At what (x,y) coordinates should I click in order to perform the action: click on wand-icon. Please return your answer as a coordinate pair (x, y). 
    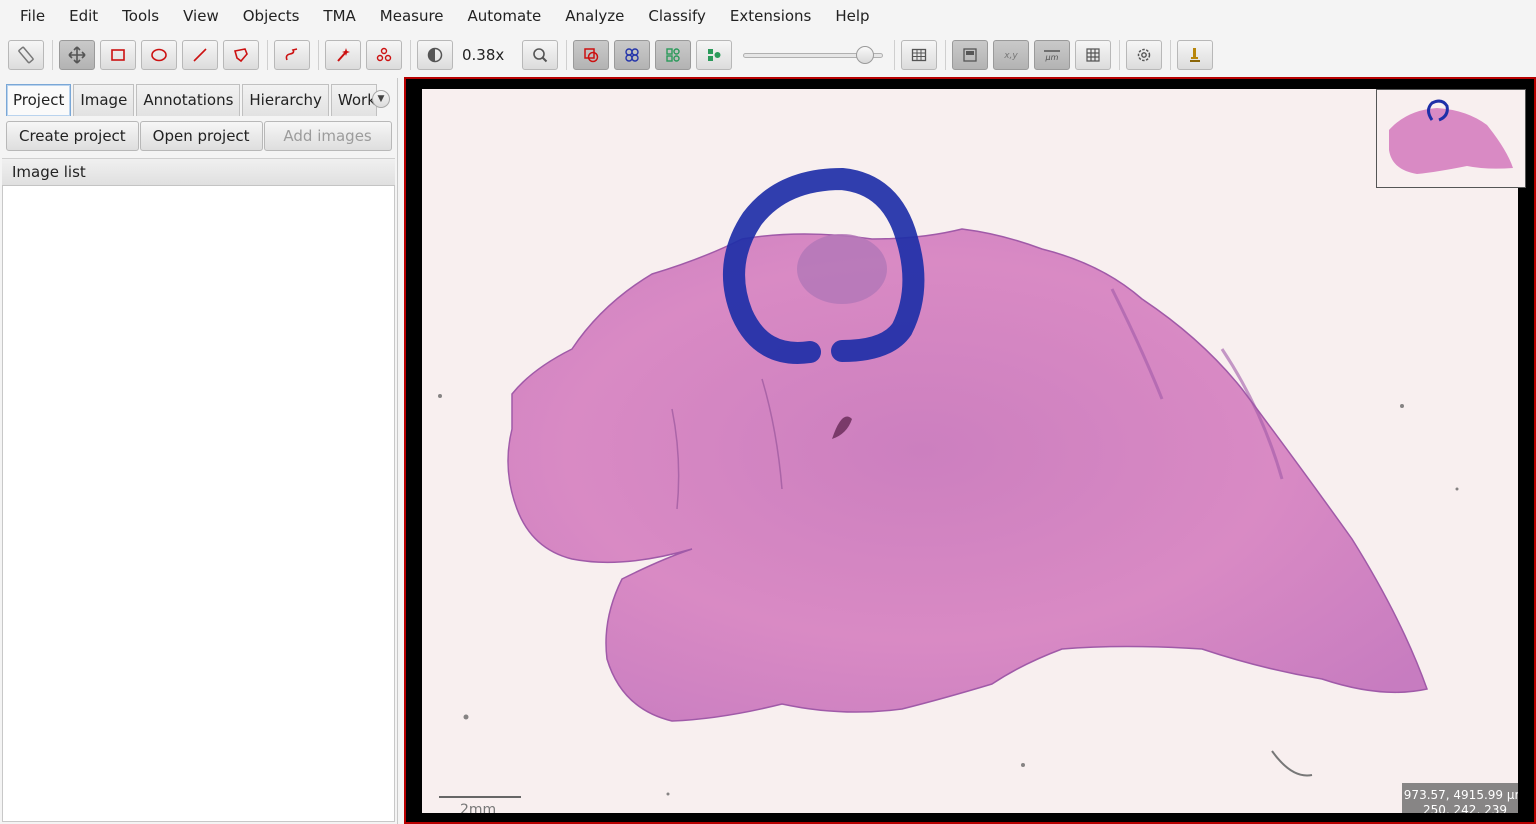
    Looking at the image, I should click on (343, 54).